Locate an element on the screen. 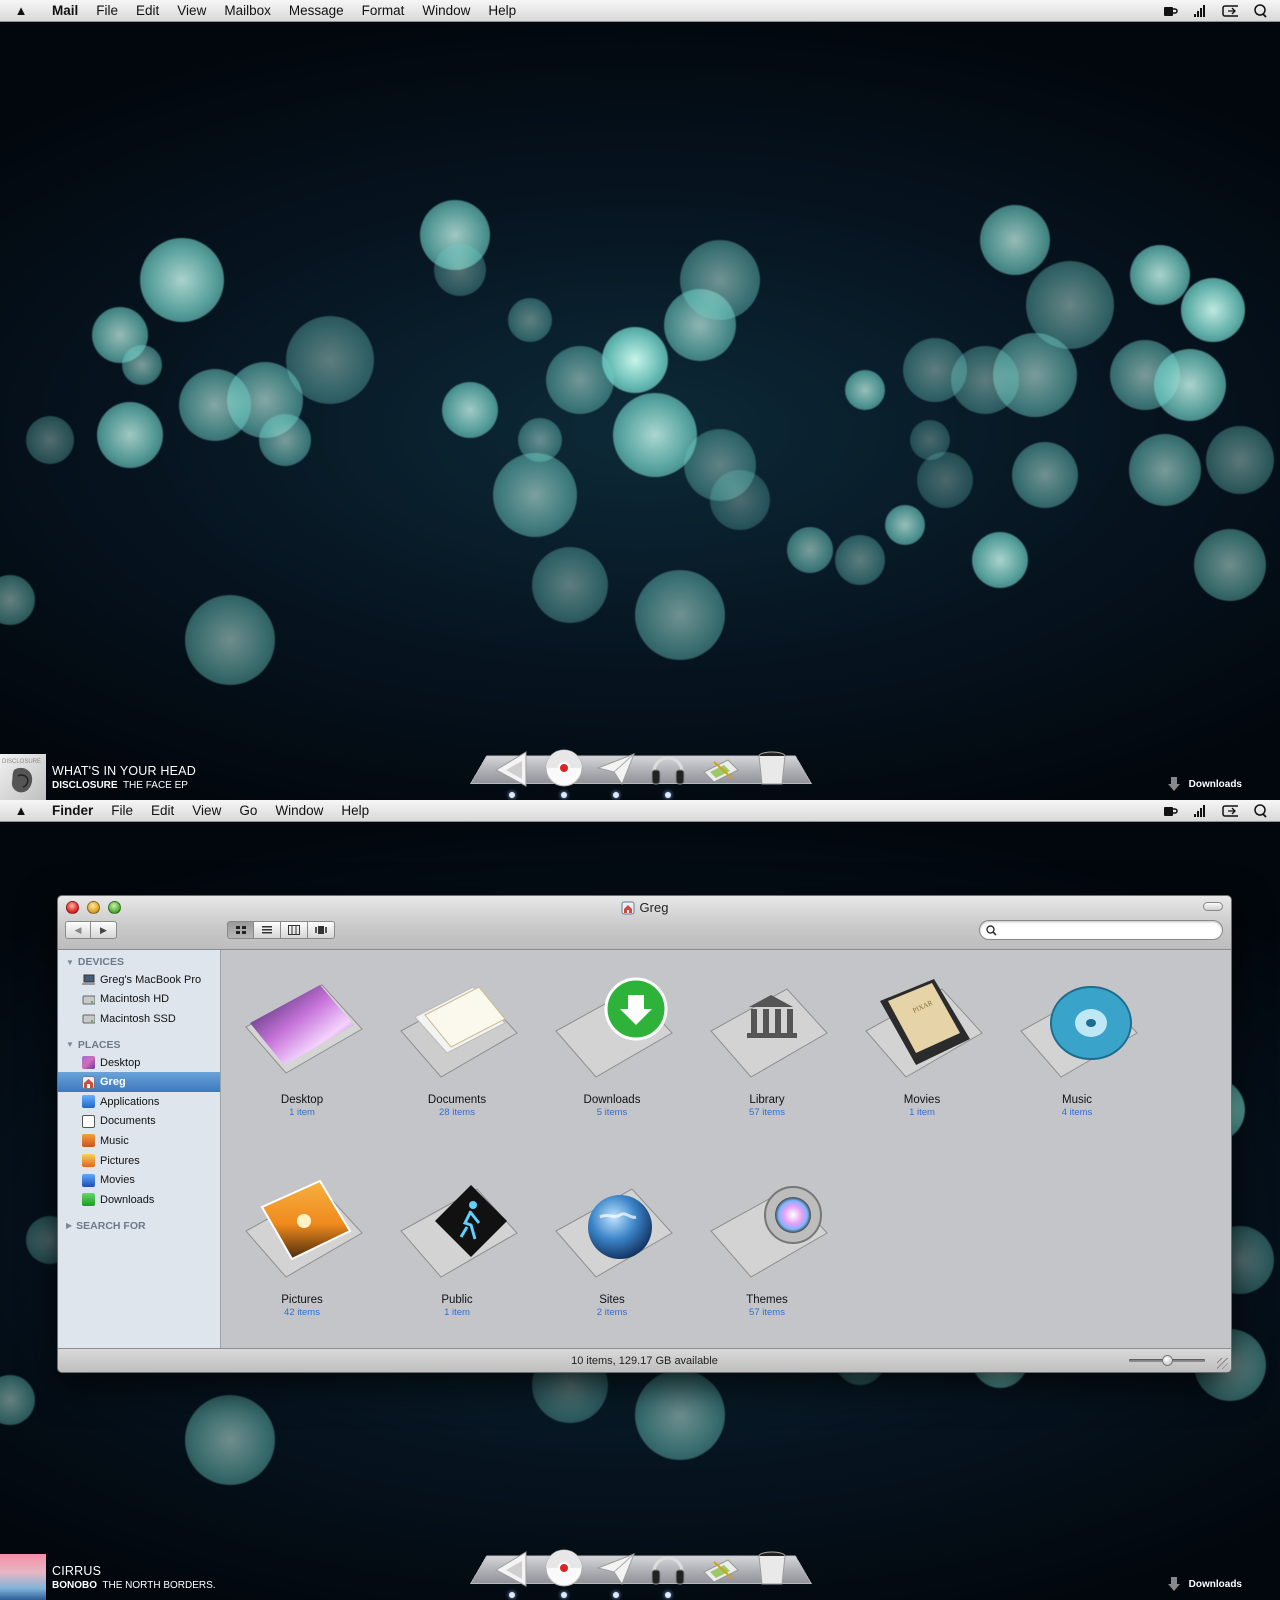 The height and width of the screenshot is (1600, 1280). file-name: Movies is located at coordinates (922, 1100).